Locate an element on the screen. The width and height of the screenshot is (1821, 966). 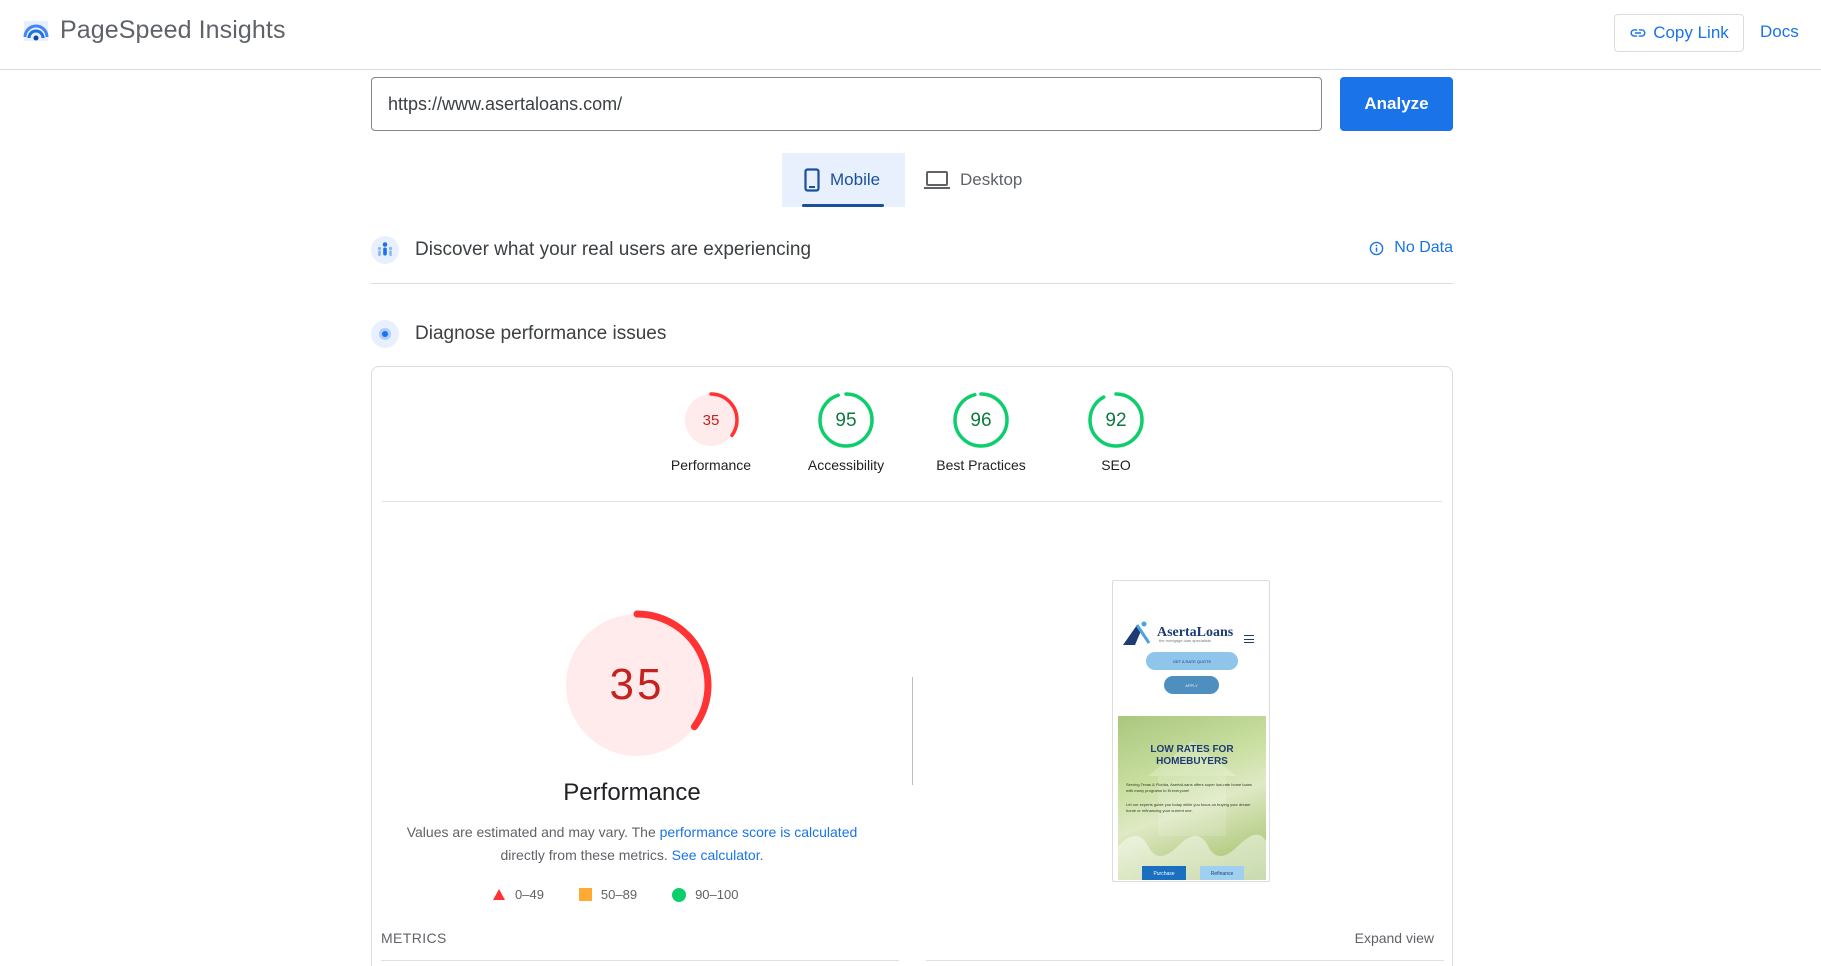
performance-score-value: 35 is located at coordinates (637, 684).